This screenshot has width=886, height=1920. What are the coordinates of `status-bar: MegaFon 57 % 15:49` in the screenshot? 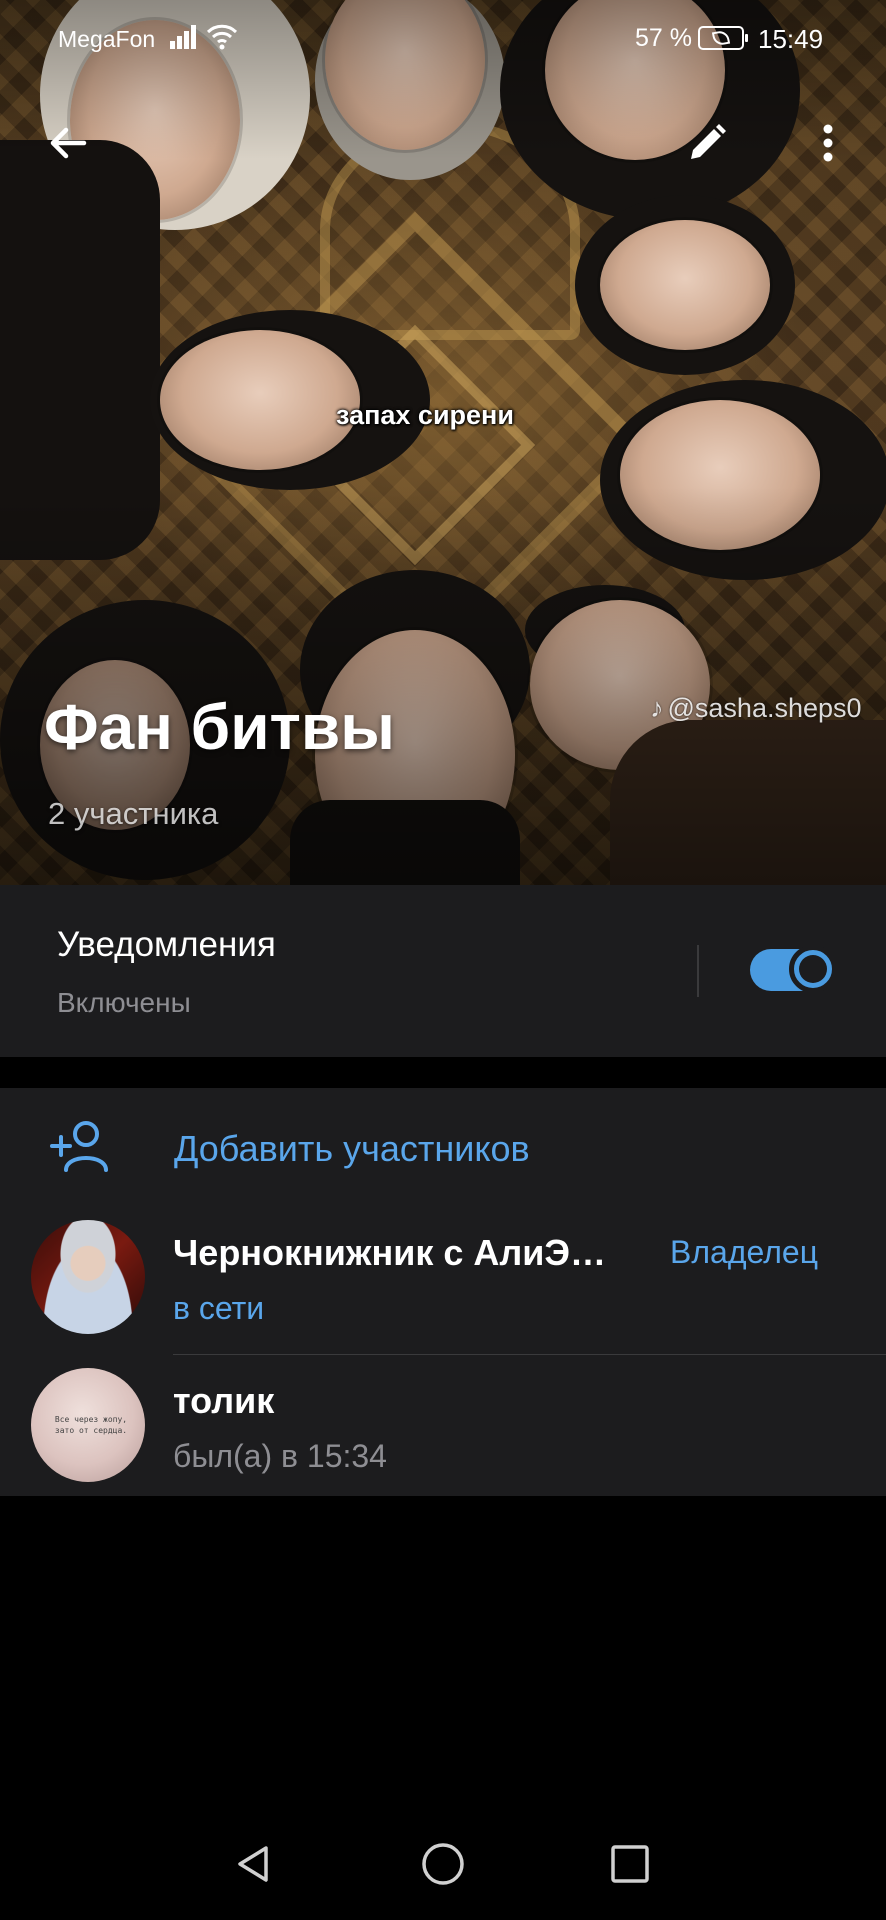 It's located at (443, 39).